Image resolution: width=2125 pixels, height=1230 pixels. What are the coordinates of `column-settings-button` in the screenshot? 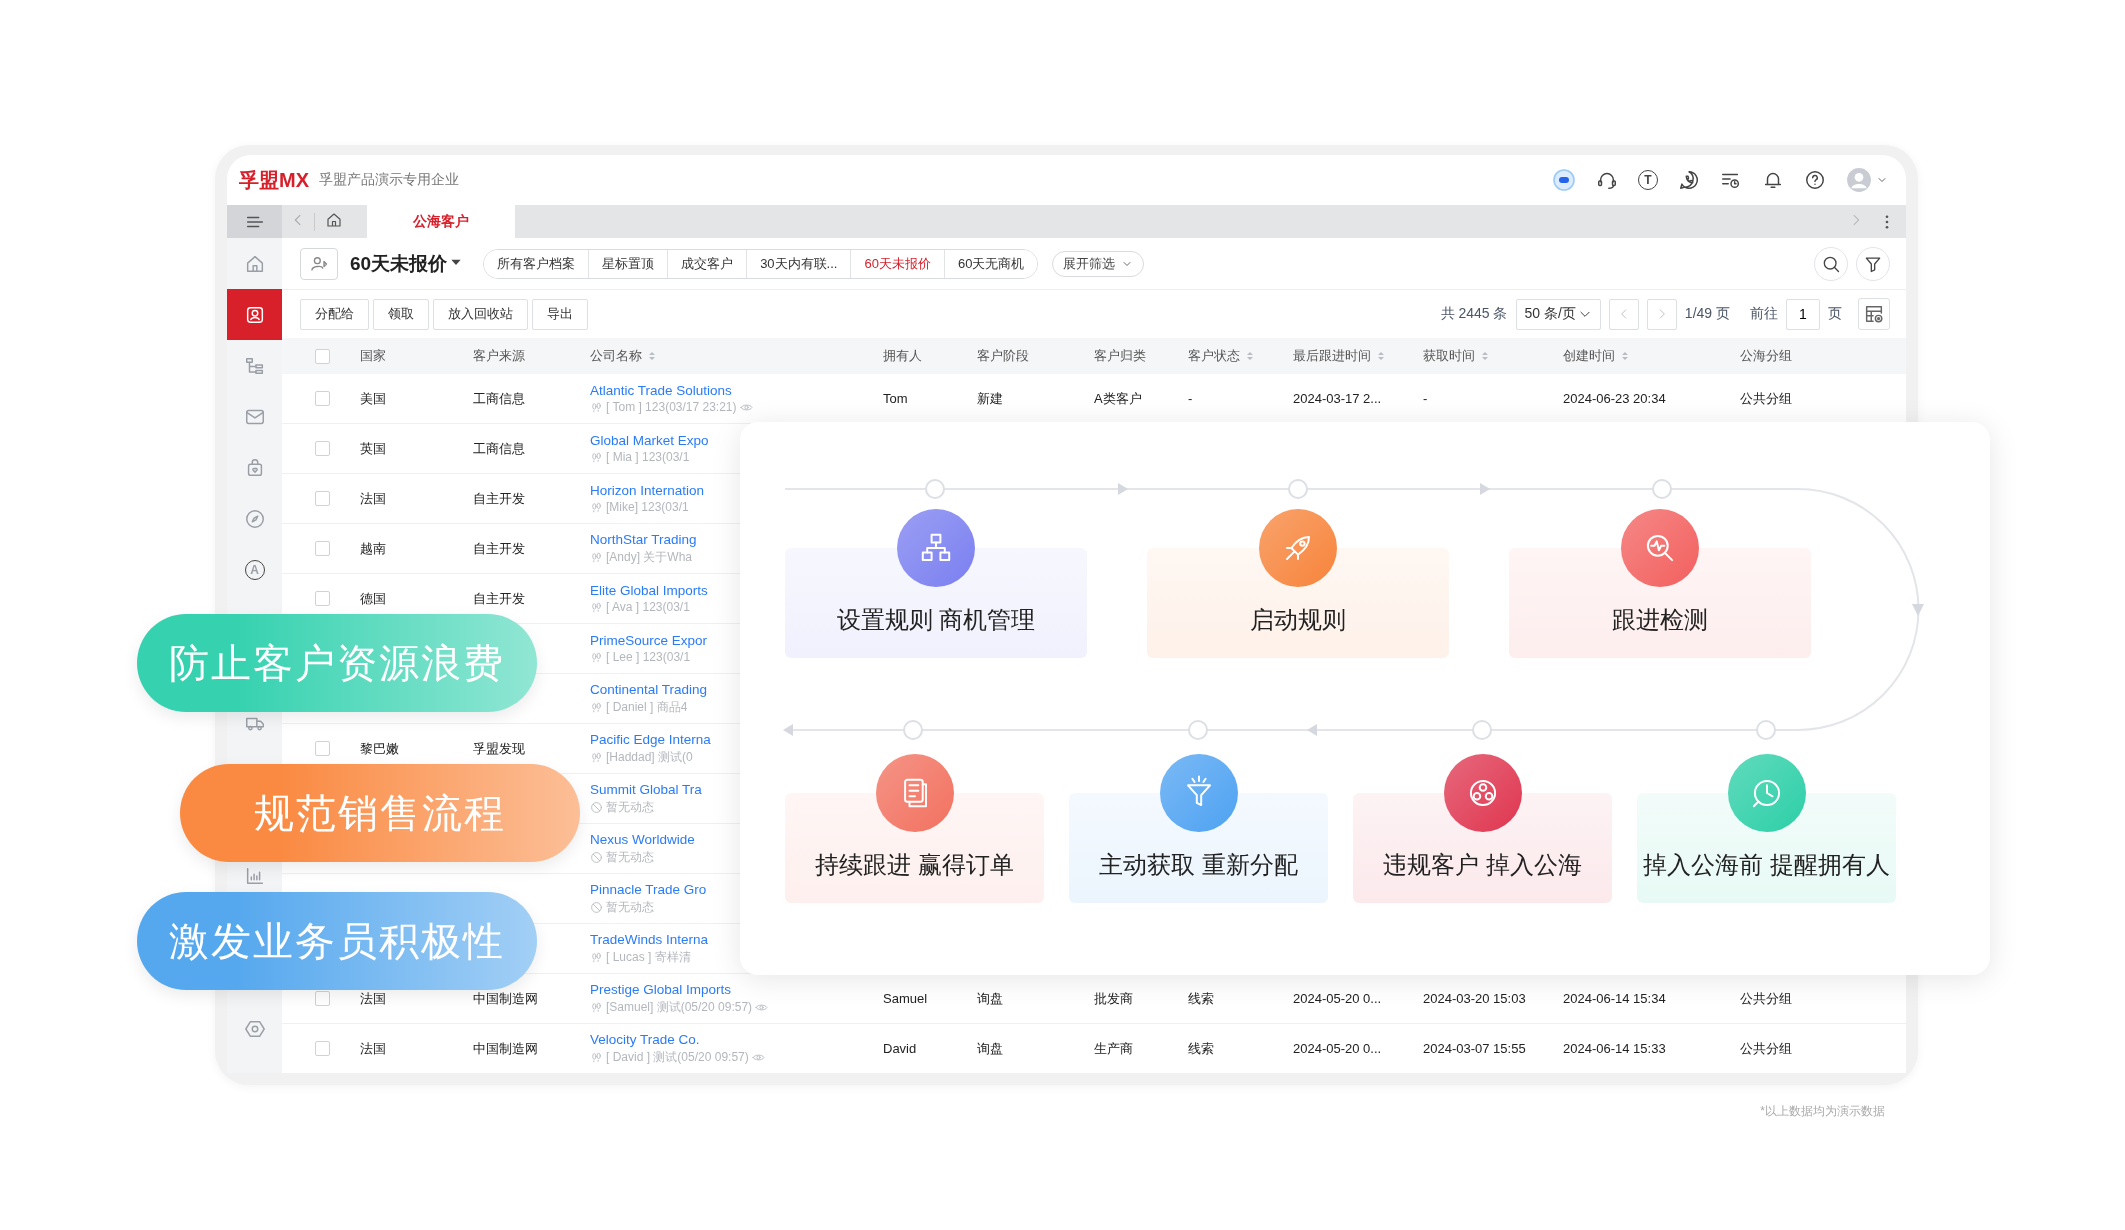 It's located at (1874, 314).